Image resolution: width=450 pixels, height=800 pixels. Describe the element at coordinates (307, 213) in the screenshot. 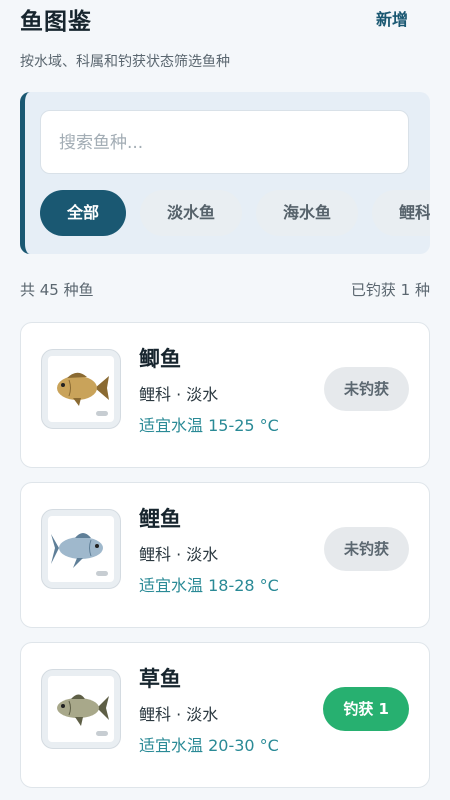

I see `filter-chip-saltwater: 海水鱼` at that location.